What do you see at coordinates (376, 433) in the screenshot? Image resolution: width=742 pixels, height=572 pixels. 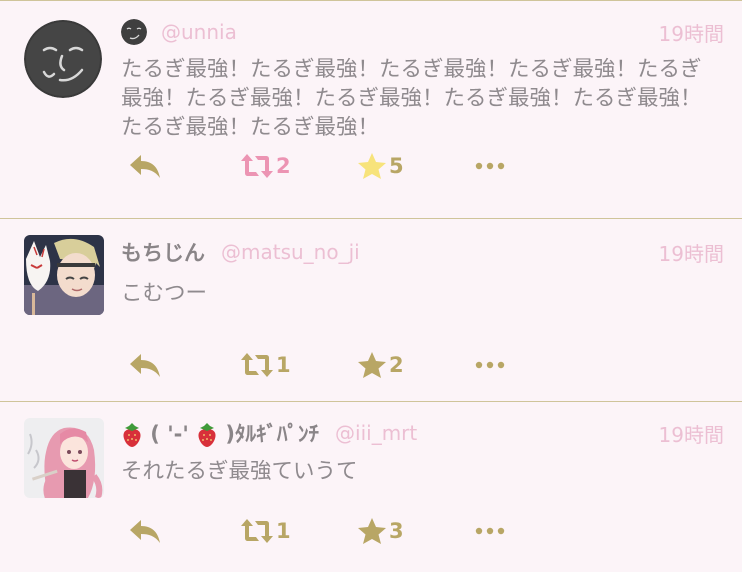 I see `user-handle: @iii_mrt` at bounding box center [376, 433].